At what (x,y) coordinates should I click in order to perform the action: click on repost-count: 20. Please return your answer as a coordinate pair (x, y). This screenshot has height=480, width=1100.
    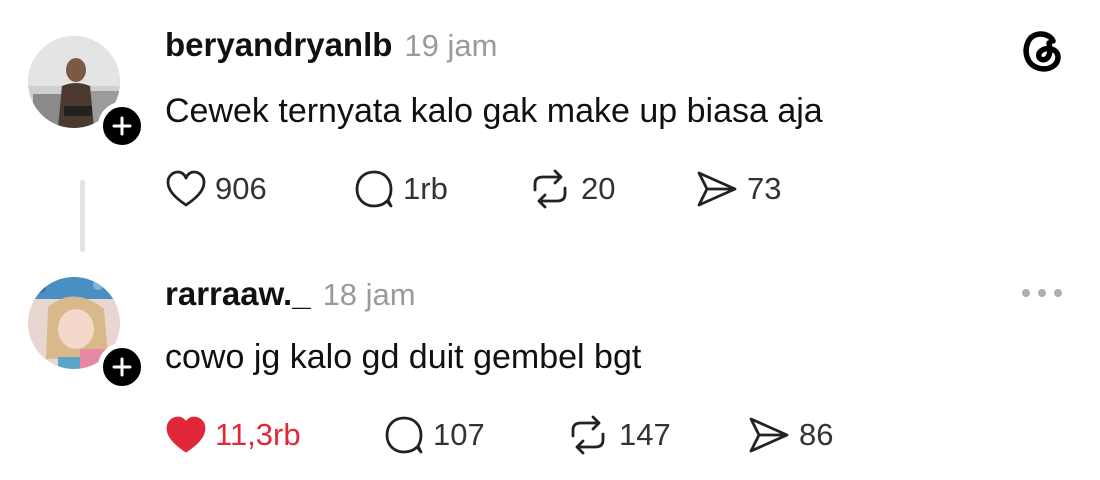
    Looking at the image, I should click on (598, 188).